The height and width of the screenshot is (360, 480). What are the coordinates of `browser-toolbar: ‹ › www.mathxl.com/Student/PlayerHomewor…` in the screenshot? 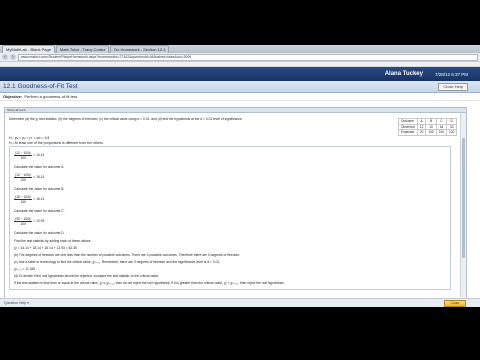 It's located at (240, 57).